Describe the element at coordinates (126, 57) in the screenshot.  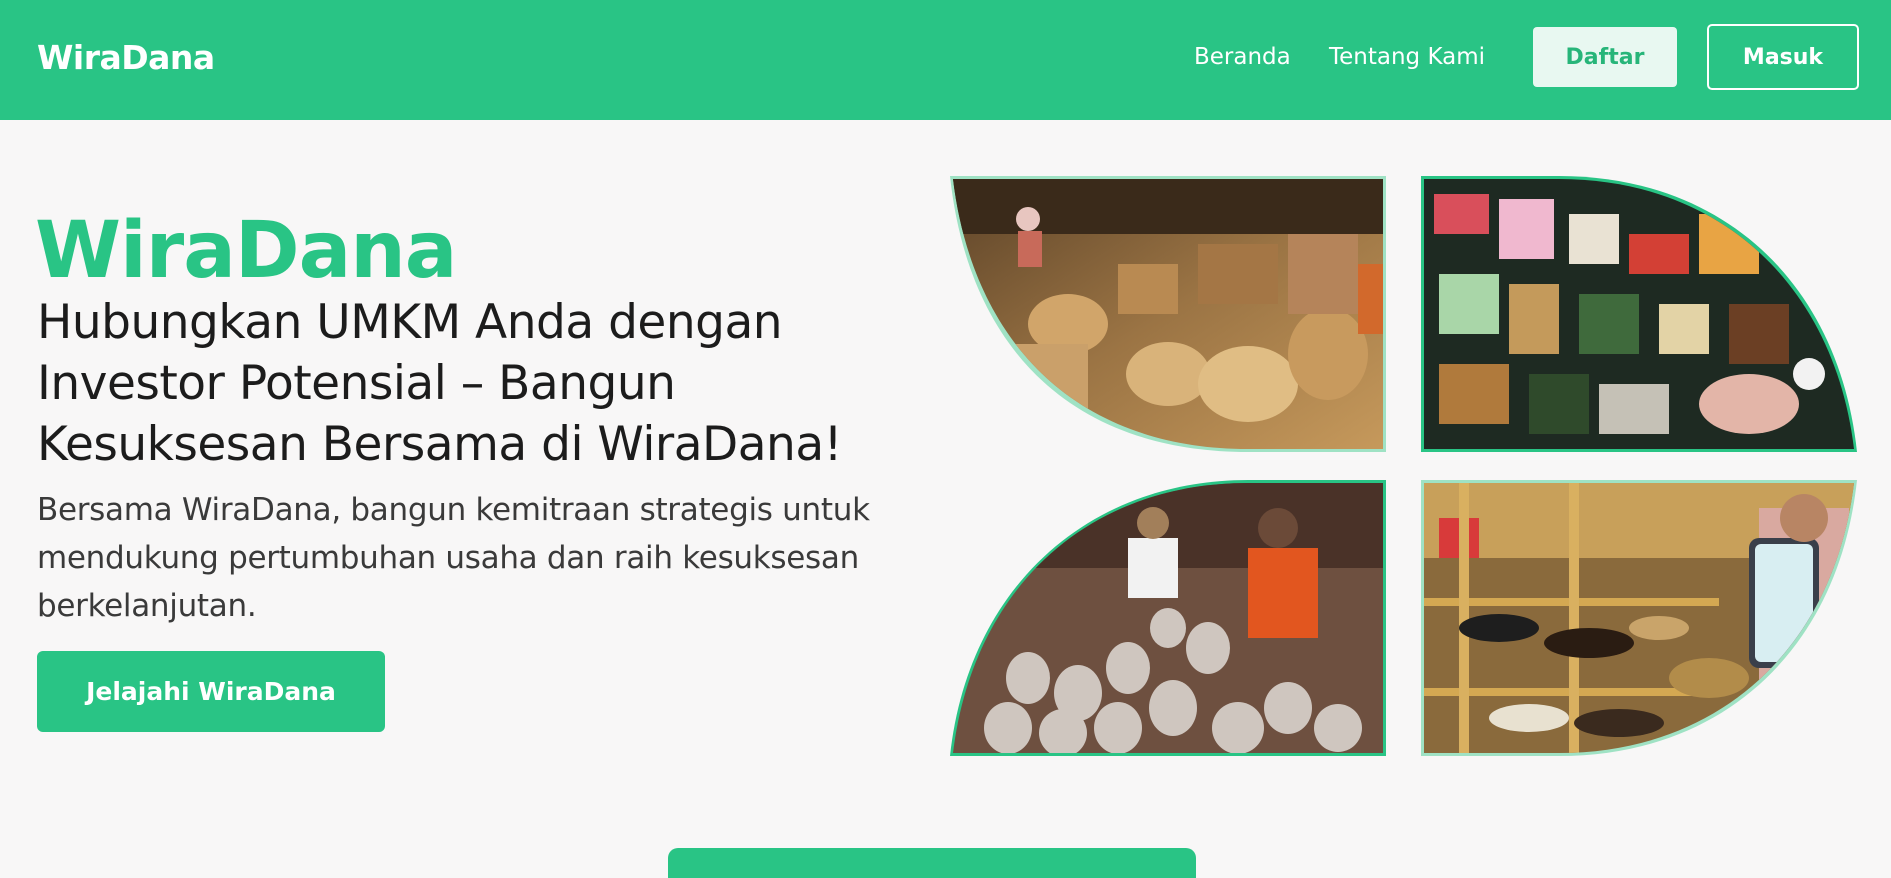
I see `brand-logo: WiraDana` at that location.